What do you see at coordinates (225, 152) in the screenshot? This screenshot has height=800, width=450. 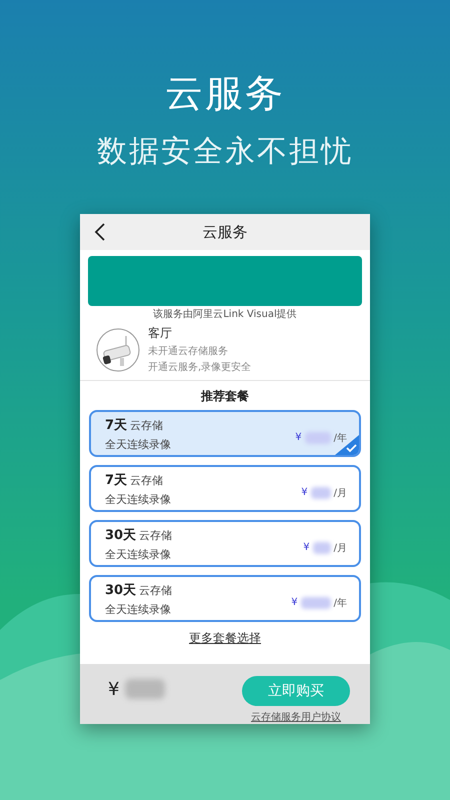 I see `tagline: 数据安全永不担忧` at bounding box center [225, 152].